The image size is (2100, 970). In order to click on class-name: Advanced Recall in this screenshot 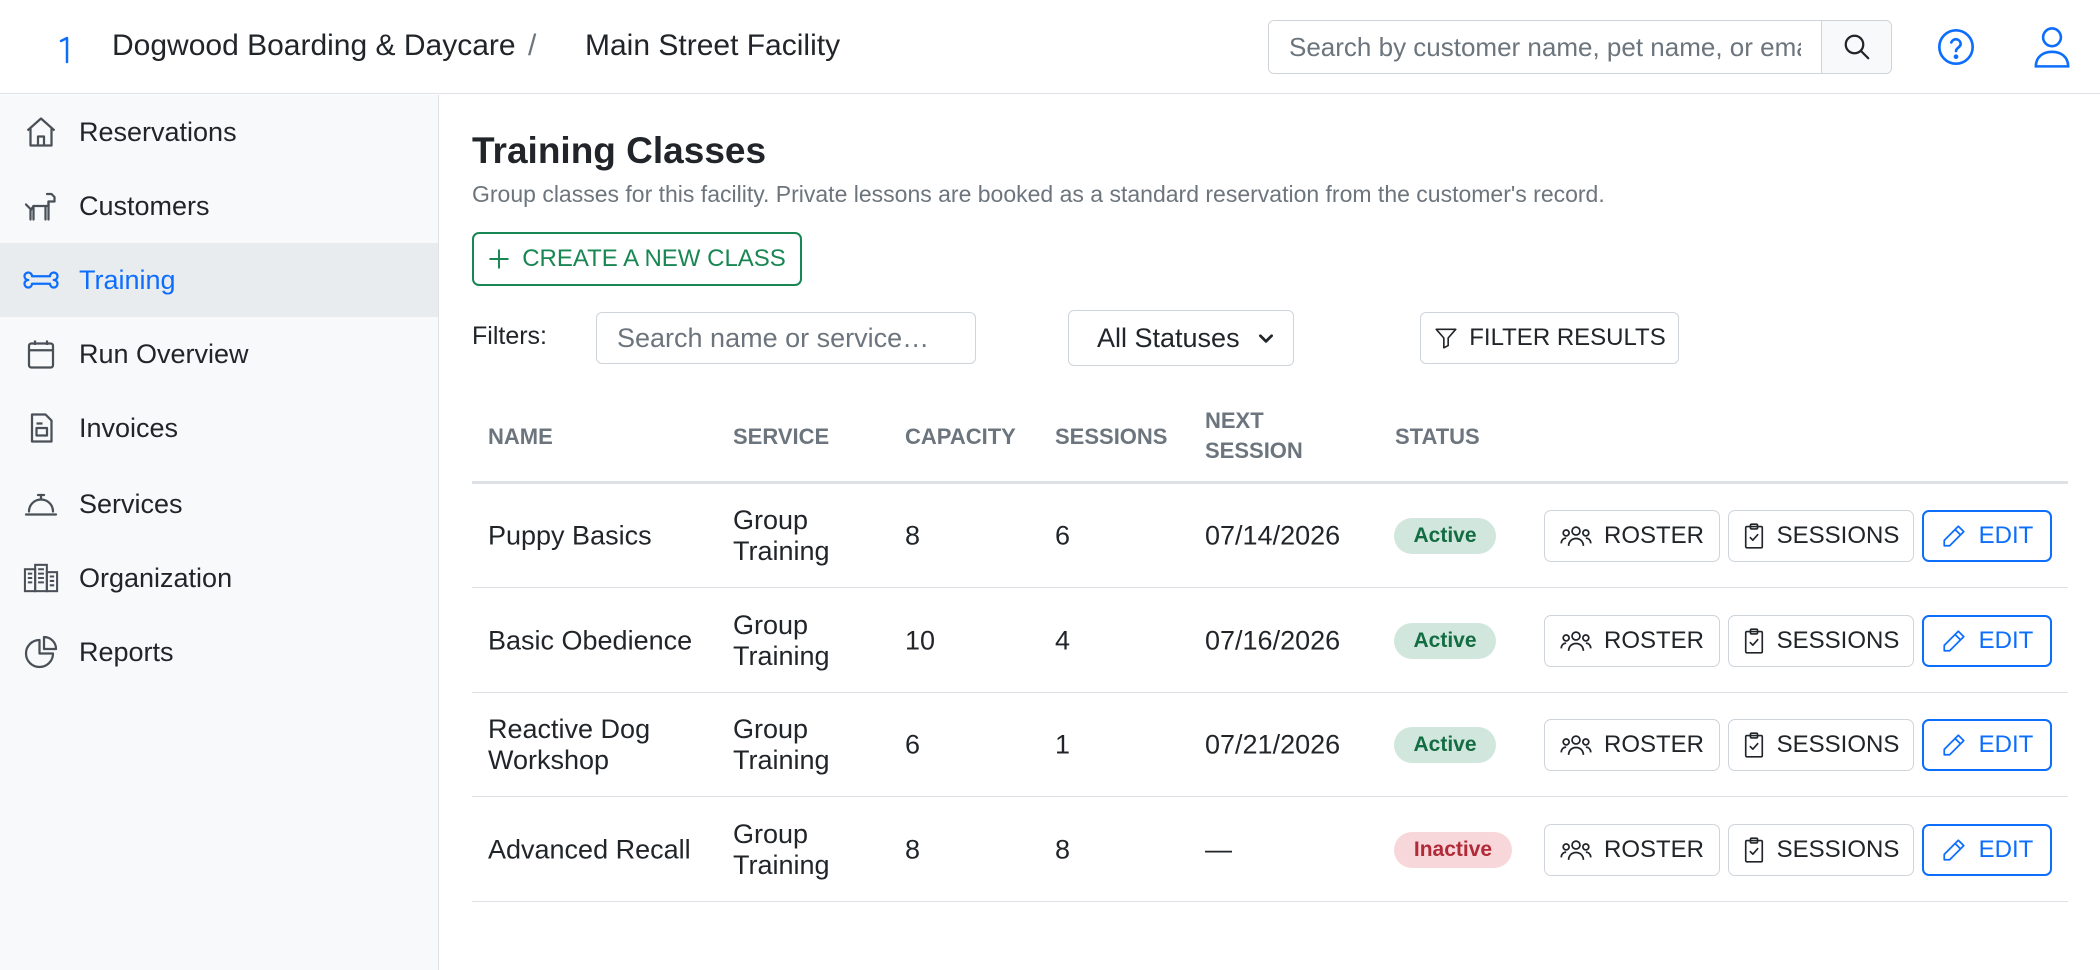, I will do `click(589, 849)`.